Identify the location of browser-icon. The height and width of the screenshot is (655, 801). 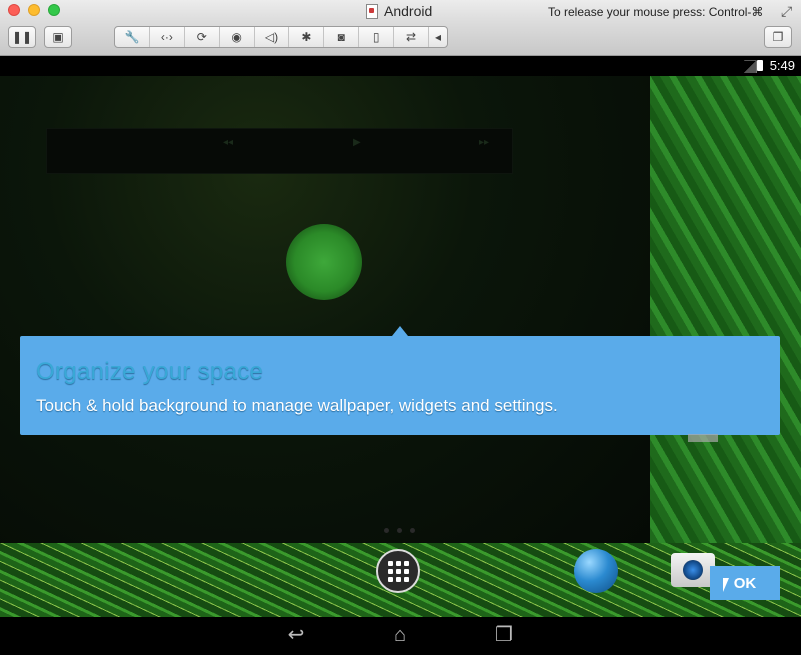
(596, 571).